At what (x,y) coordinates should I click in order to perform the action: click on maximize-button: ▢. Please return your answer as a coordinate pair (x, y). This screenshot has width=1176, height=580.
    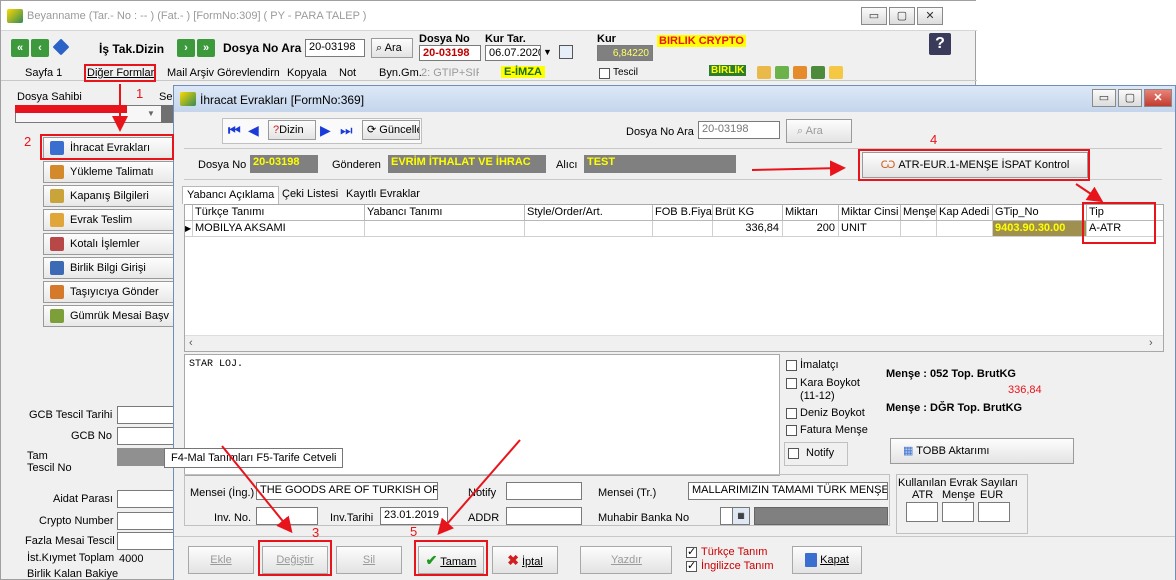
    Looking at the image, I should click on (902, 16).